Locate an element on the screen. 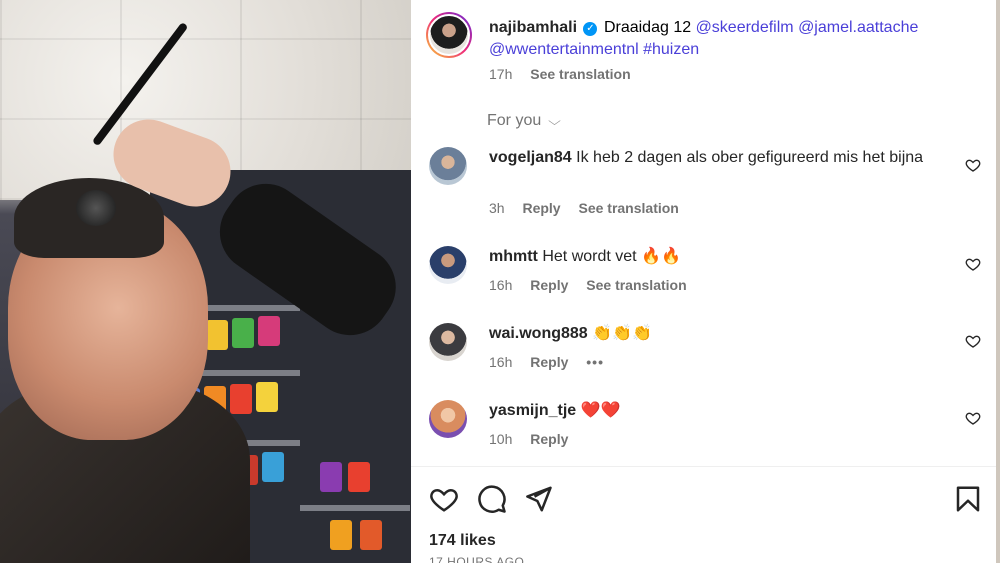 The width and height of the screenshot is (1000, 563). mention-link: @wwentertainmentnl is located at coordinates (564, 49).